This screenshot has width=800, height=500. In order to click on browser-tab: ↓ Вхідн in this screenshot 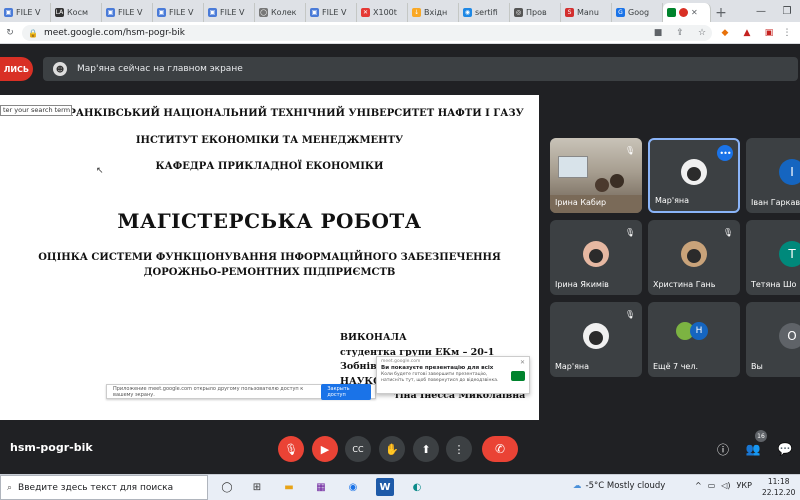, I will do `click(433, 12)`.